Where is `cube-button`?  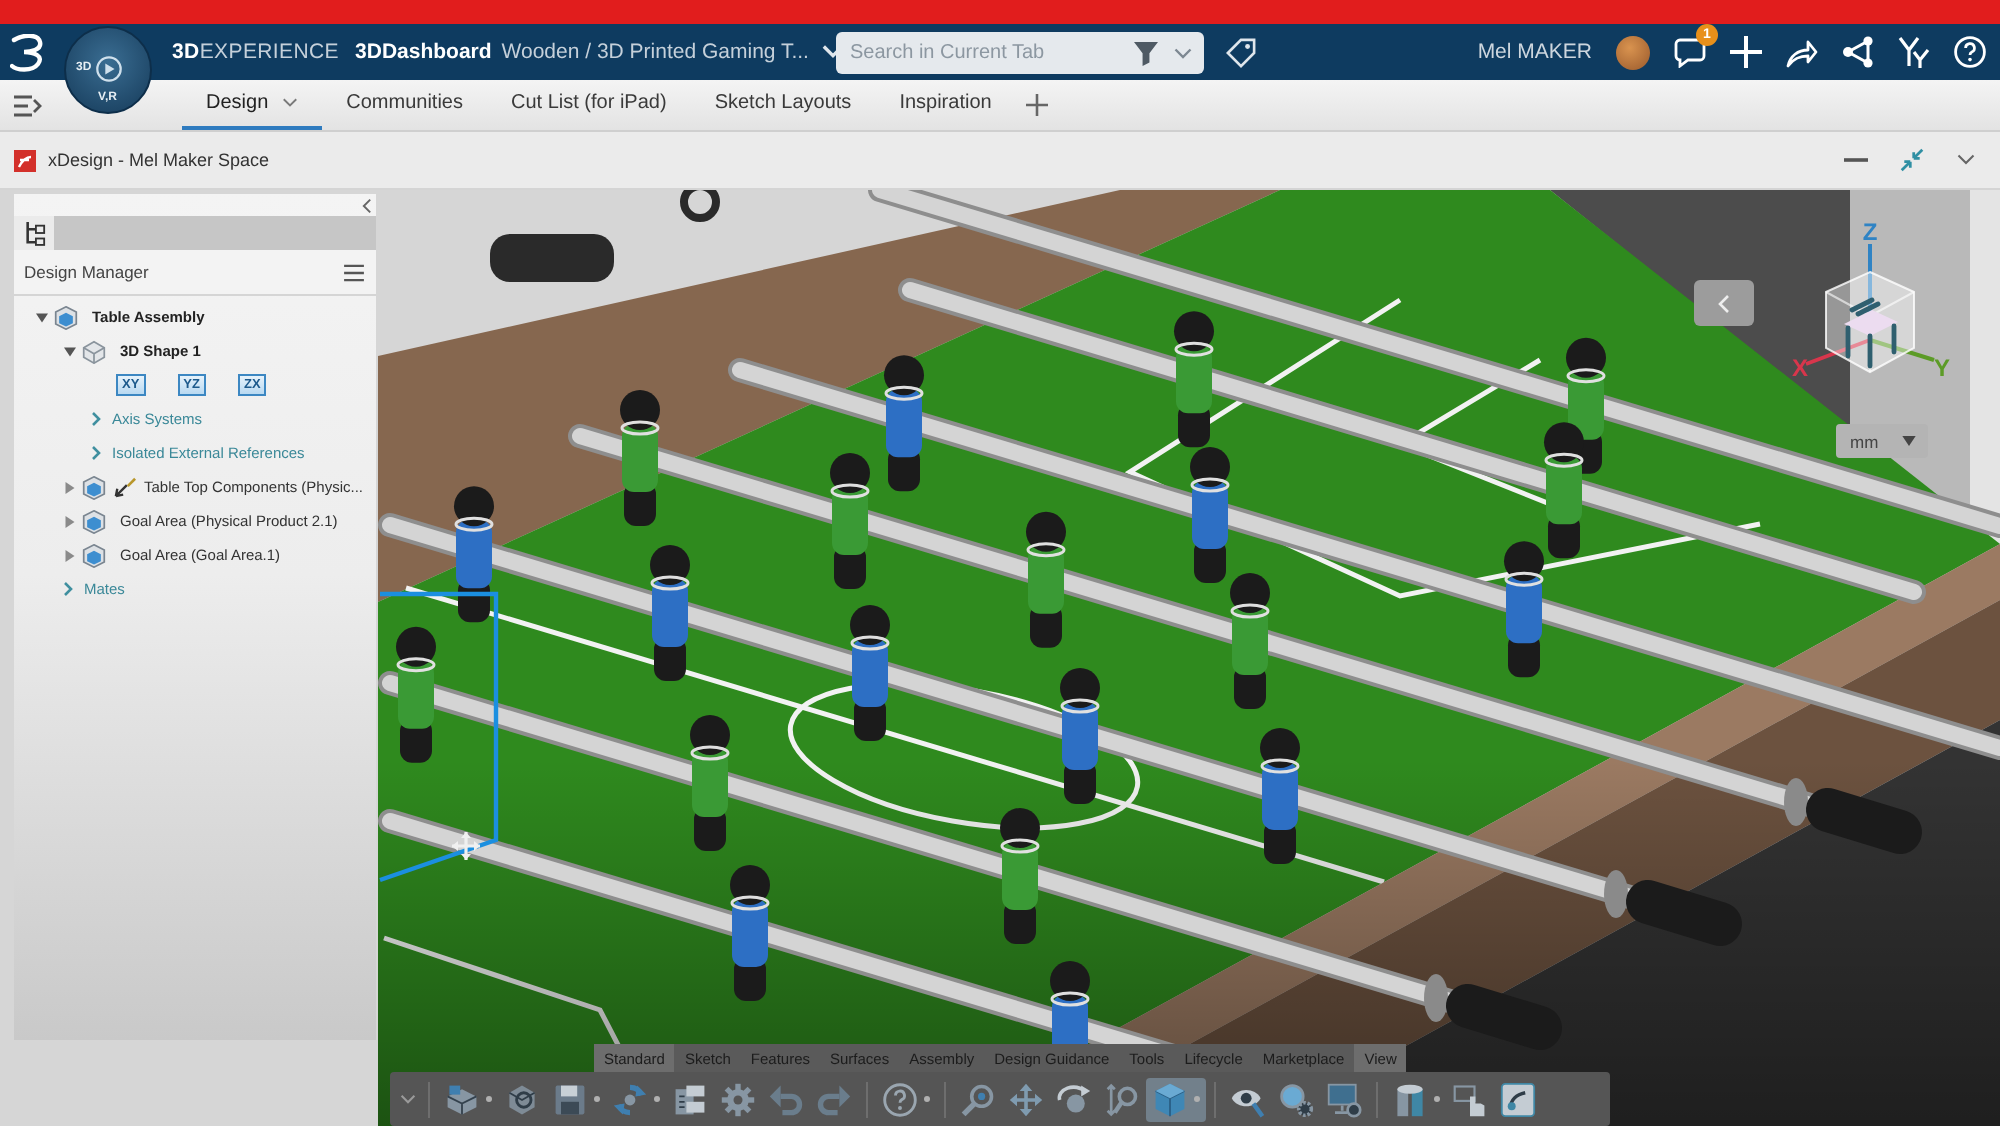 cube-button is located at coordinates (1176, 1099).